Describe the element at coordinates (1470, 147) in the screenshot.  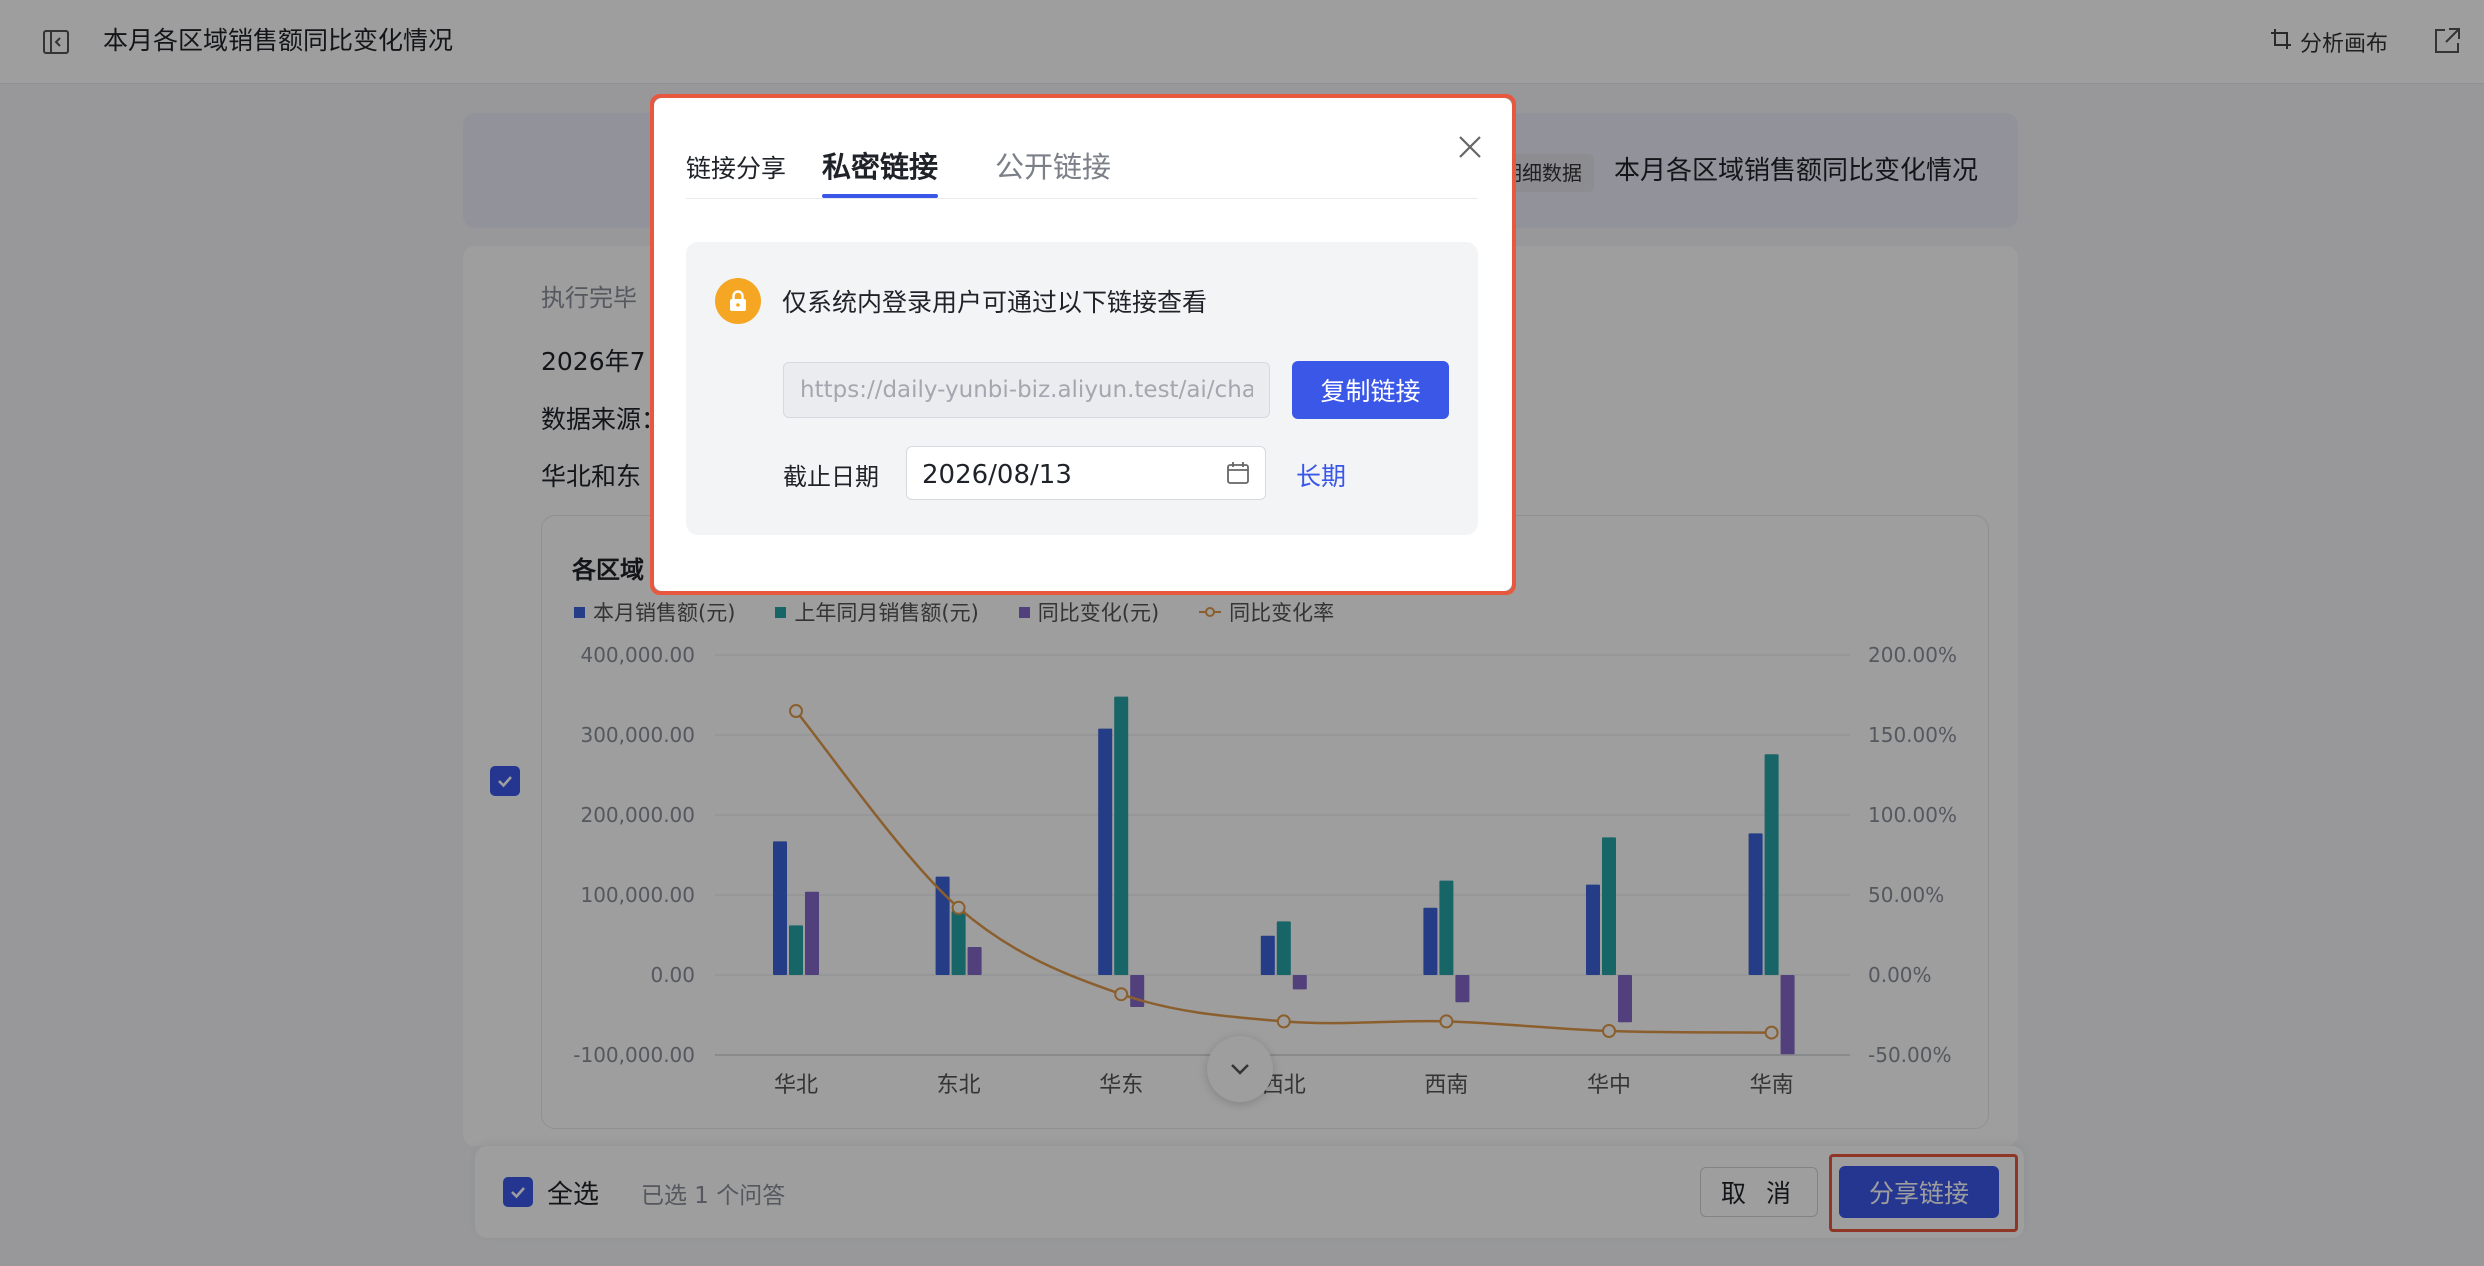
I see `close-icon` at that location.